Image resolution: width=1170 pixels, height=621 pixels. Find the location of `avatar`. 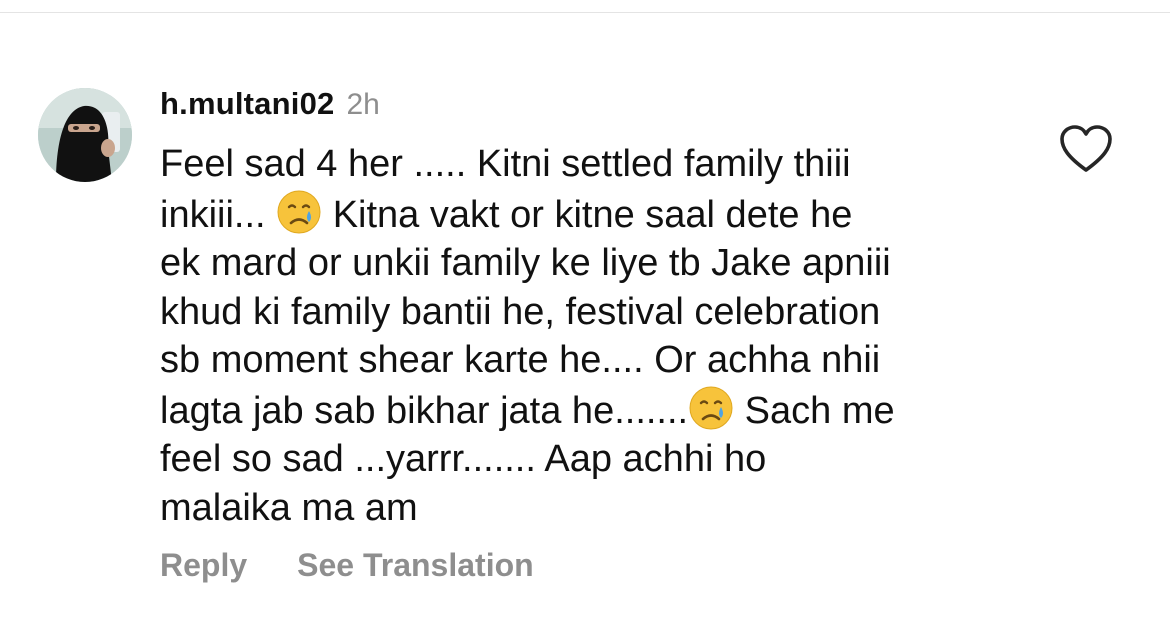

avatar is located at coordinates (85, 135).